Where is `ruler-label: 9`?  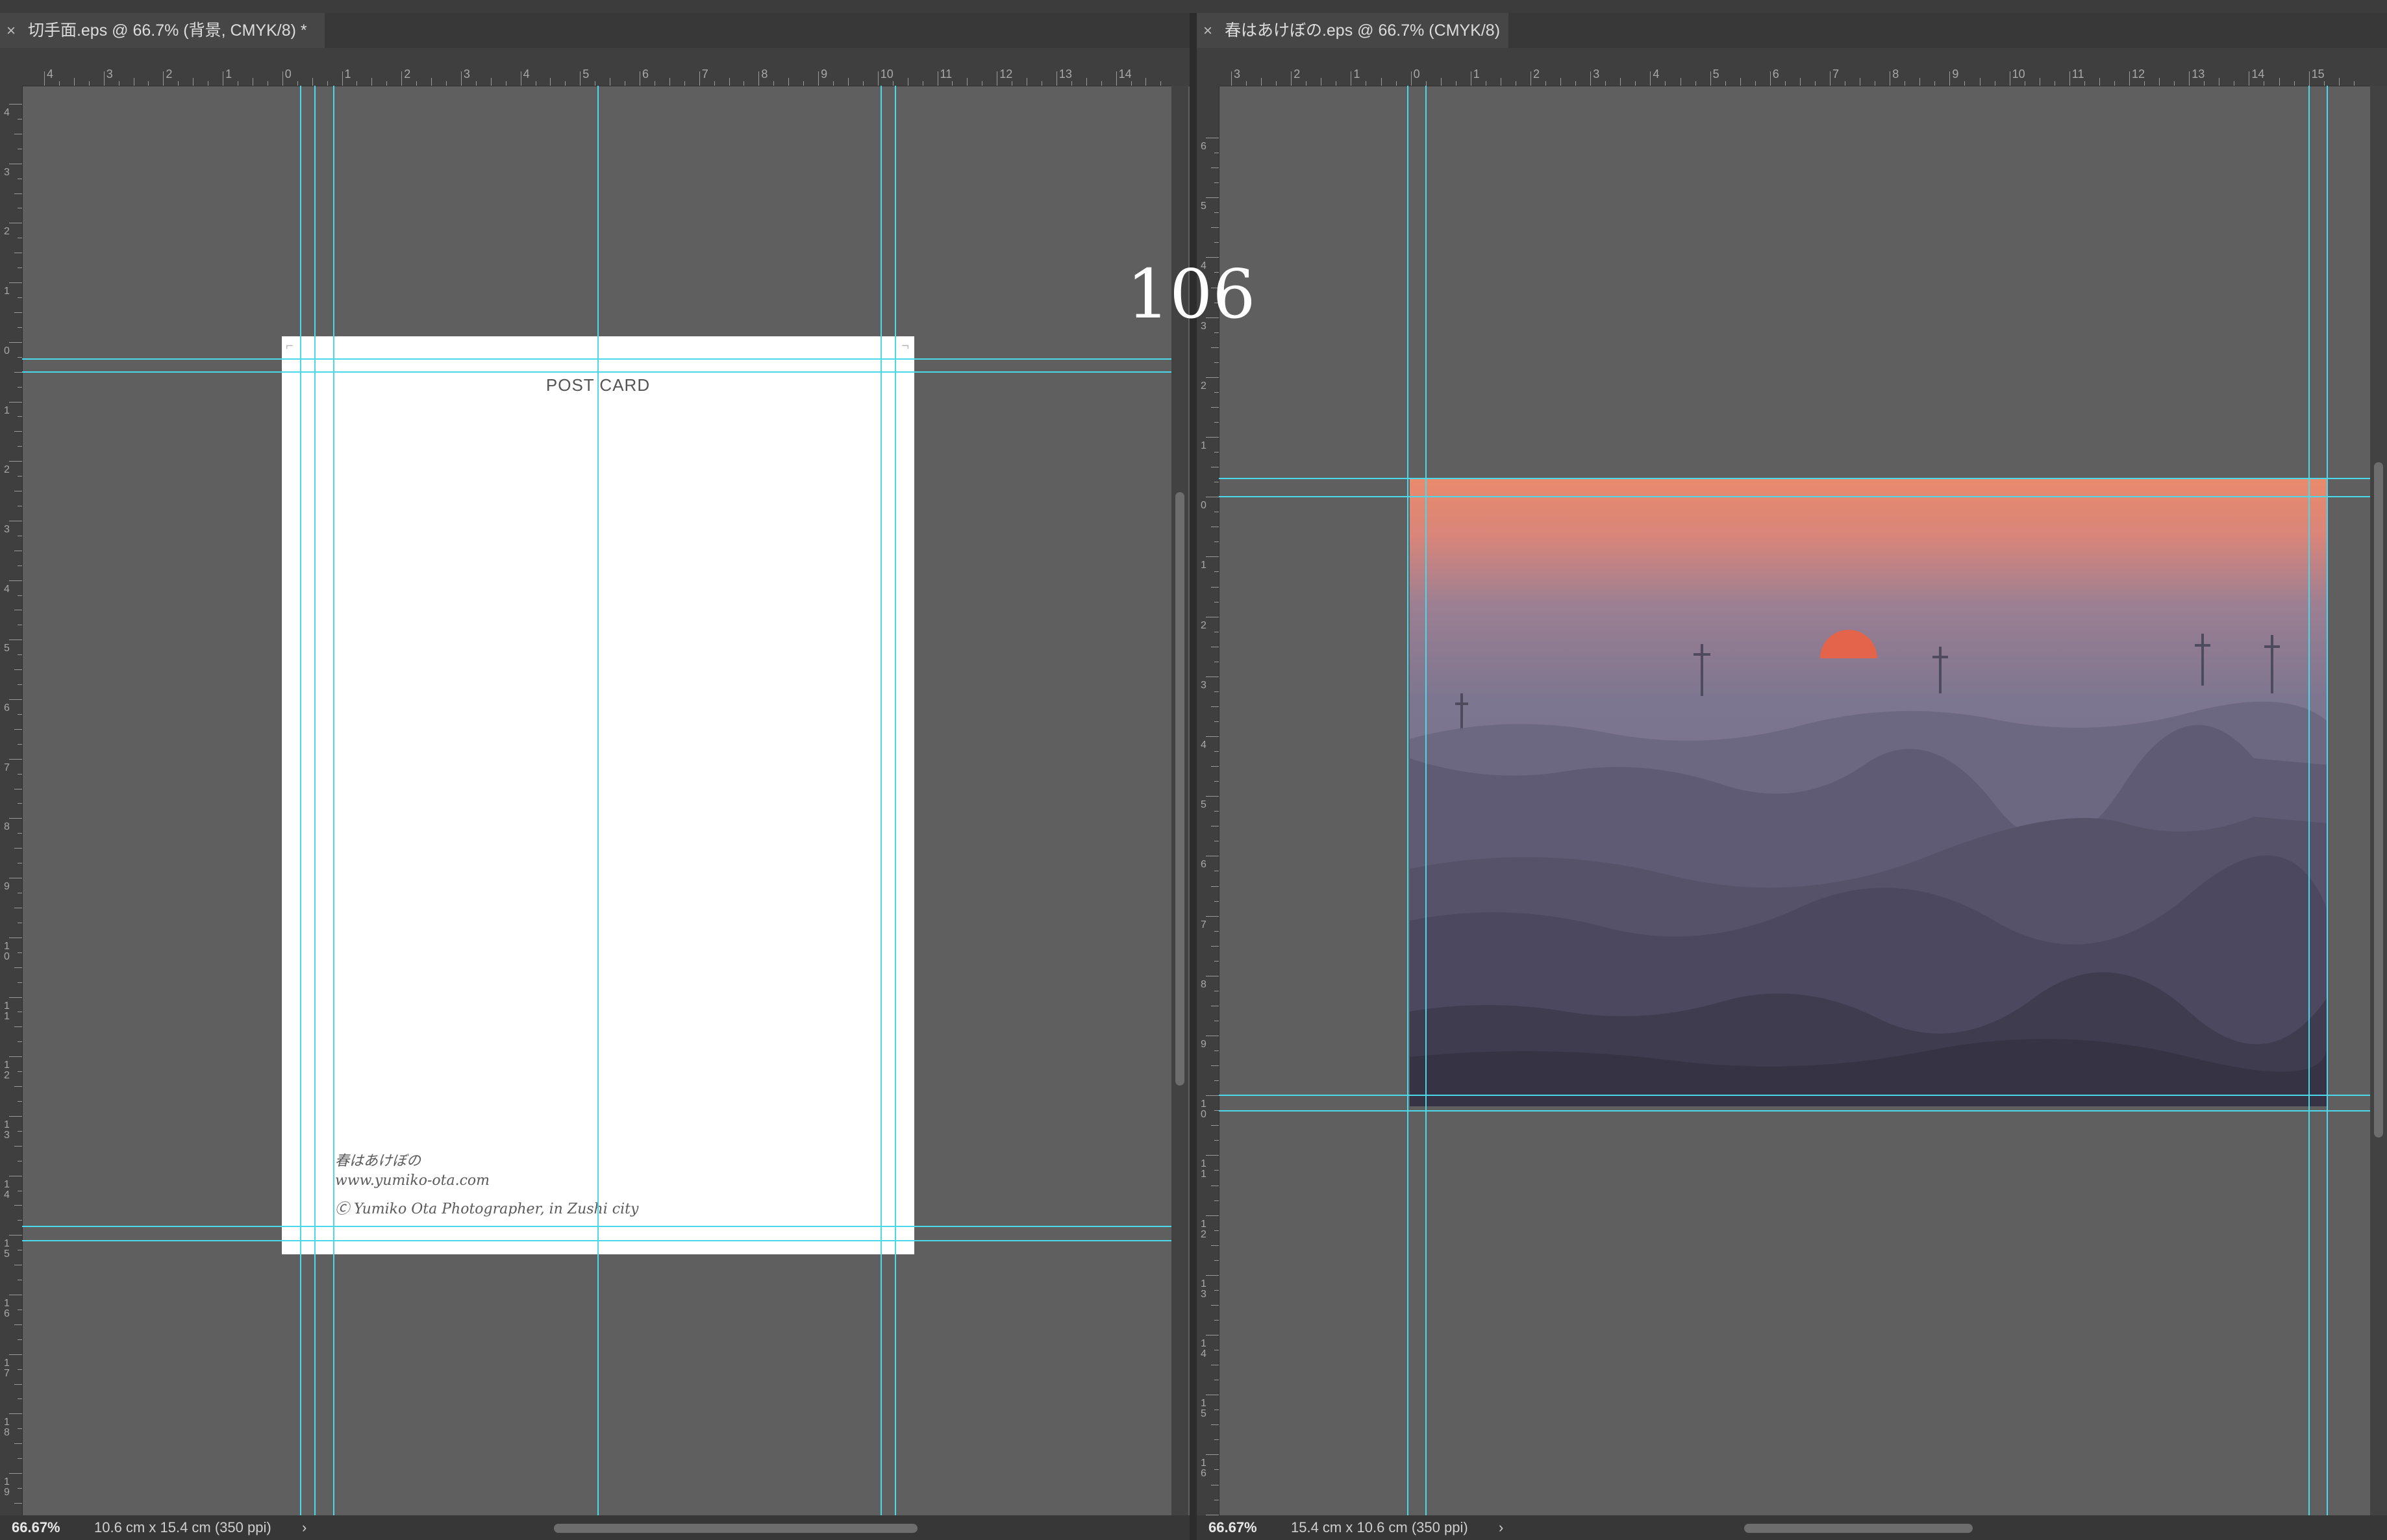 ruler-label: 9 is located at coordinates (7, 887).